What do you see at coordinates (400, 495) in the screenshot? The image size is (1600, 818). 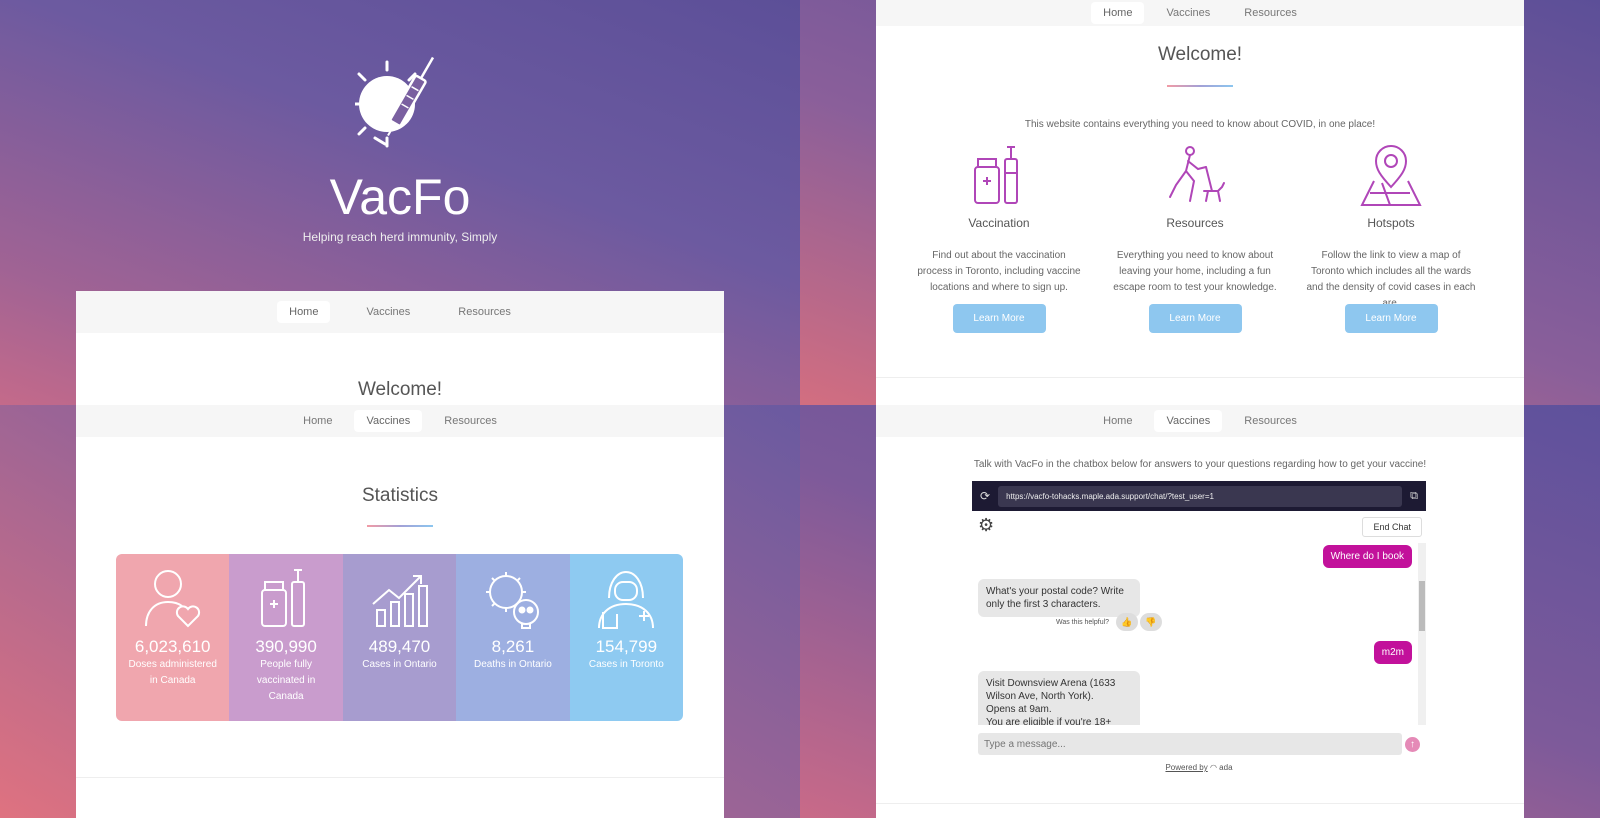 I see `statistics-heading: Statistics` at bounding box center [400, 495].